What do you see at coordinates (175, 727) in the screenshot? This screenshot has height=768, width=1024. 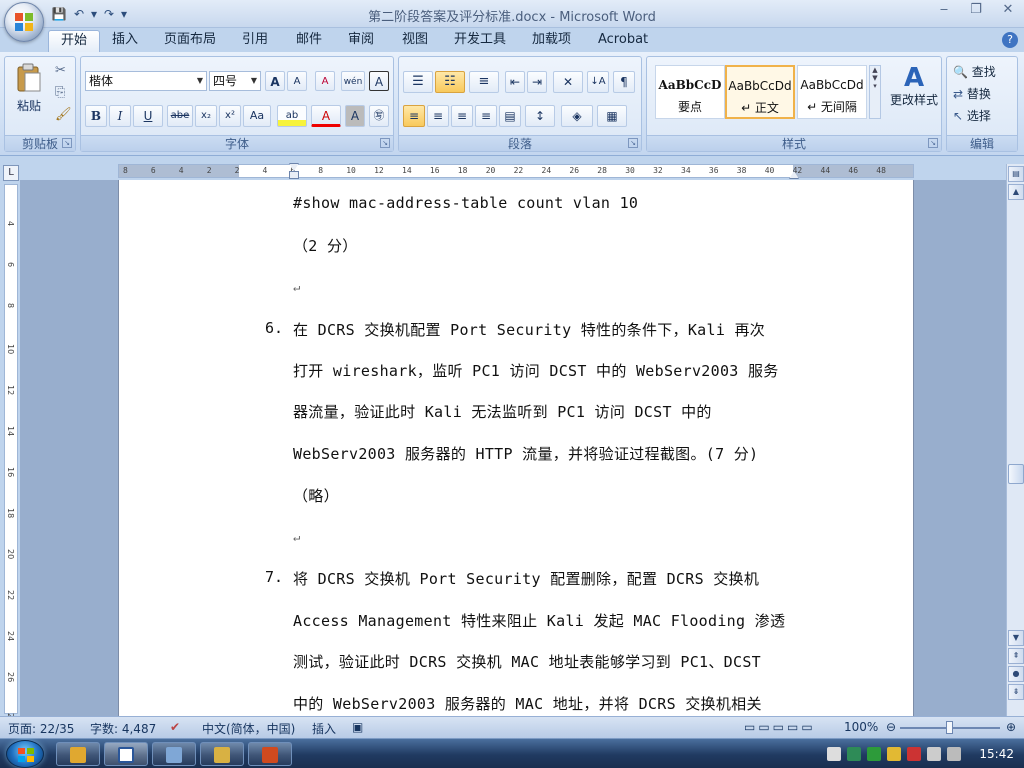 I see `proofing-icon: ✔` at bounding box center [175, 727].